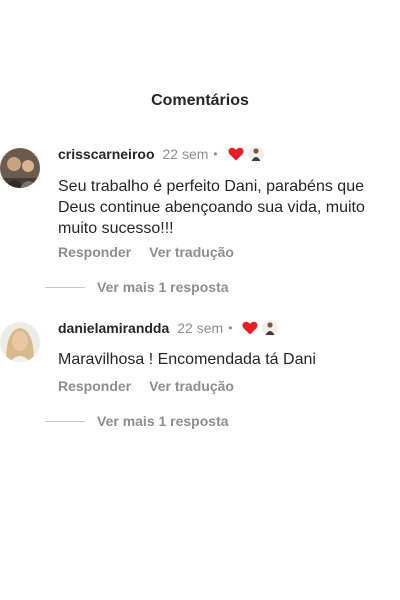 The height and width of the screenshot is (600, 400). Describe the element at coordinates (200, 100) in the screenshot. I see `page-title: Comentários` at that location.